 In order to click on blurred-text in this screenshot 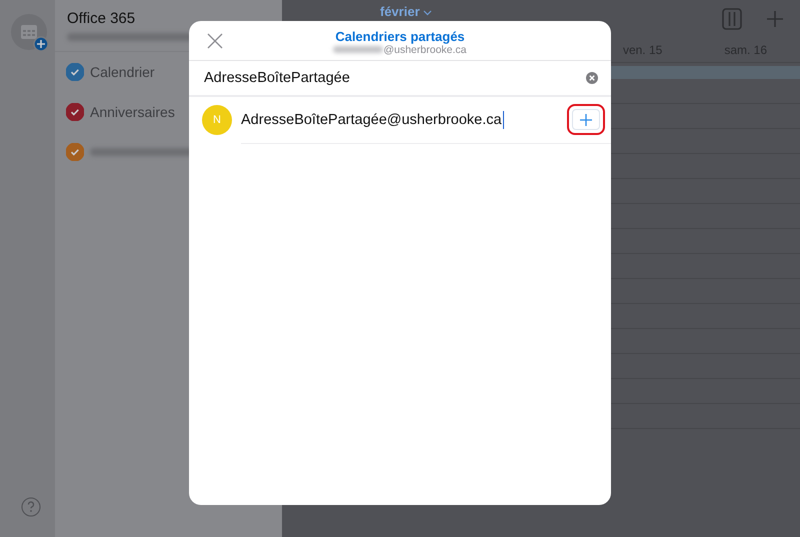, I will do `click(358, 49)`.